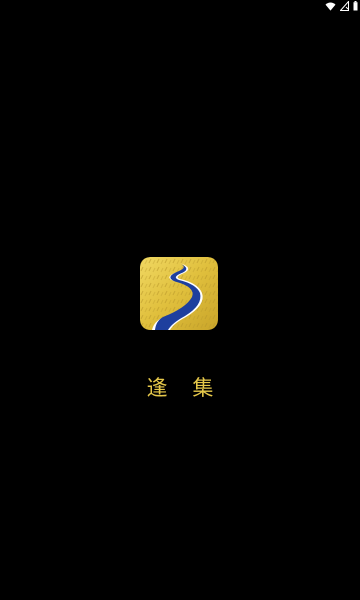 Image resolution: width=360 pixels, height=600 pixels. I want to click on battery-icon, so click(355, 6).